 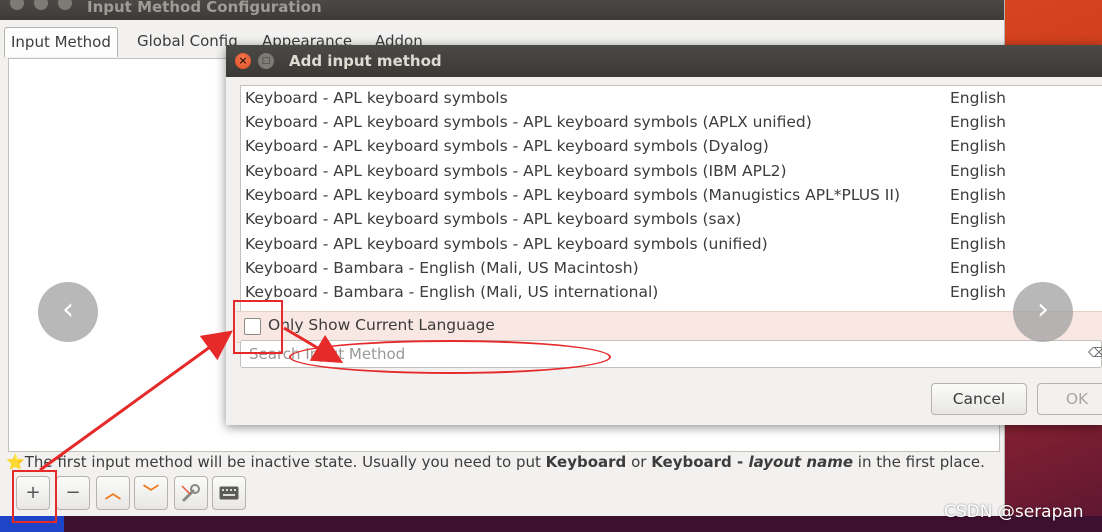 I want to click on annotation-arrows, so click(x=191, y=399).